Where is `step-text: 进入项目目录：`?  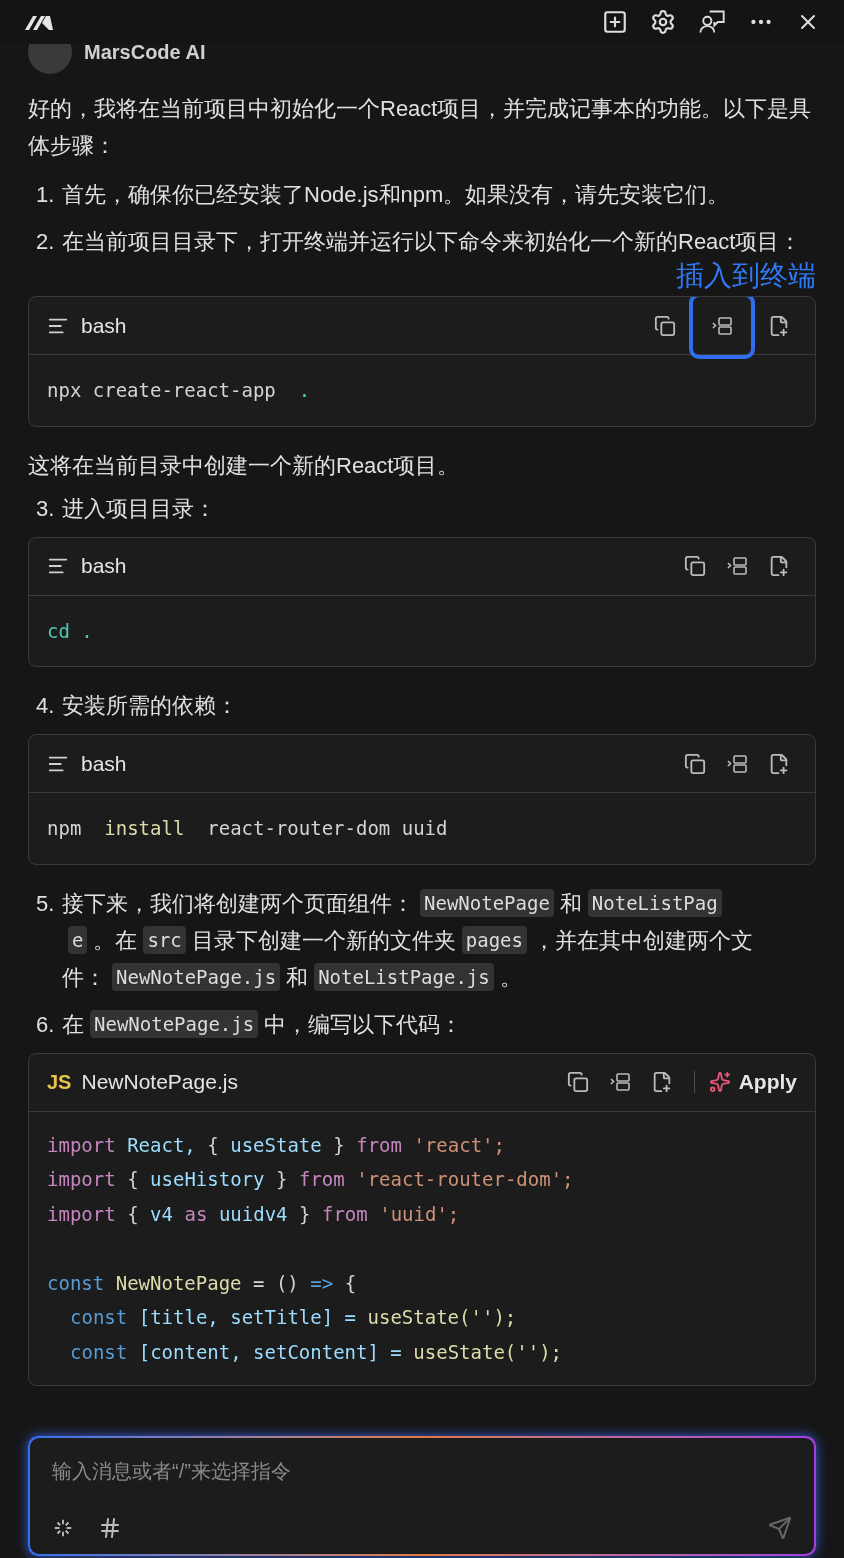 step-text: 进入项目目录： is located at coordinates (139, 508).